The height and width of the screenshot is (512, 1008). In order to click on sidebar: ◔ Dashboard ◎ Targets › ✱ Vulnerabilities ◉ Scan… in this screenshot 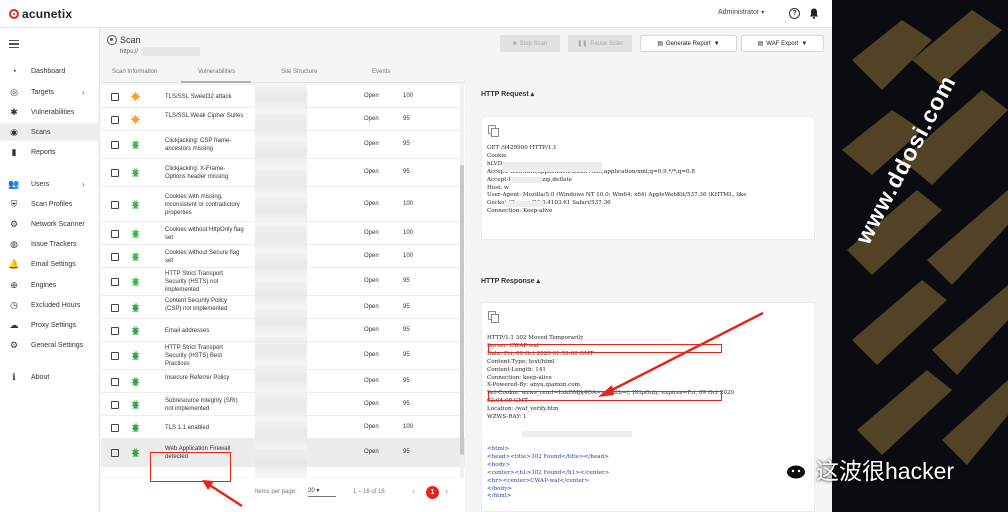, I will do `click(50, 270)`.